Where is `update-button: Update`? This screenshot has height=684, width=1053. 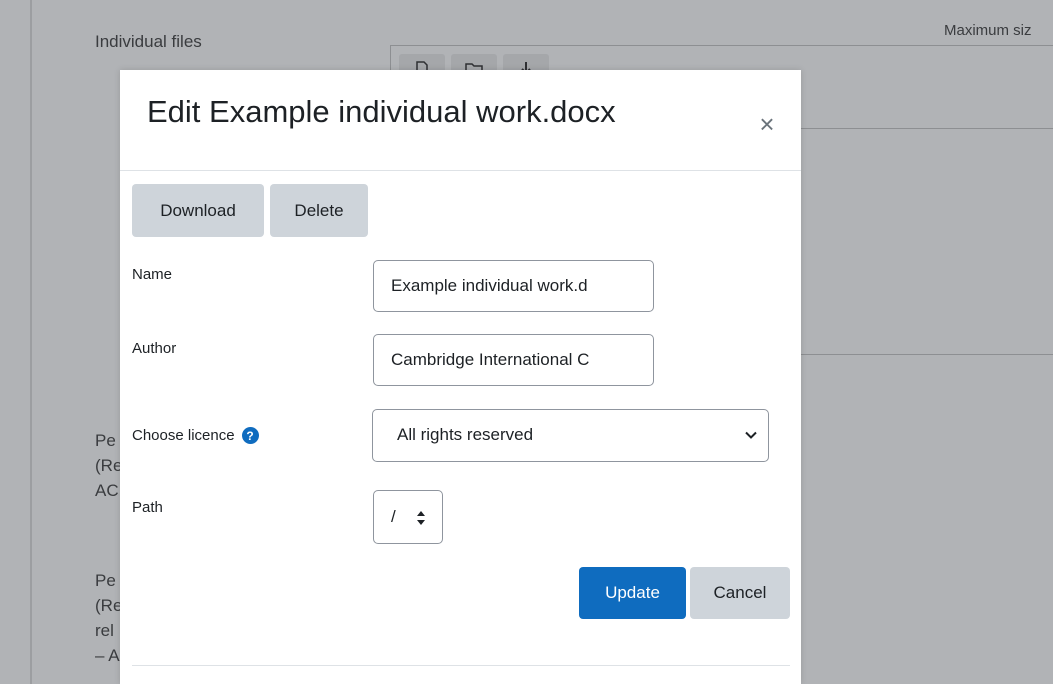
update-button: Update is located at coordinates (632, 593).